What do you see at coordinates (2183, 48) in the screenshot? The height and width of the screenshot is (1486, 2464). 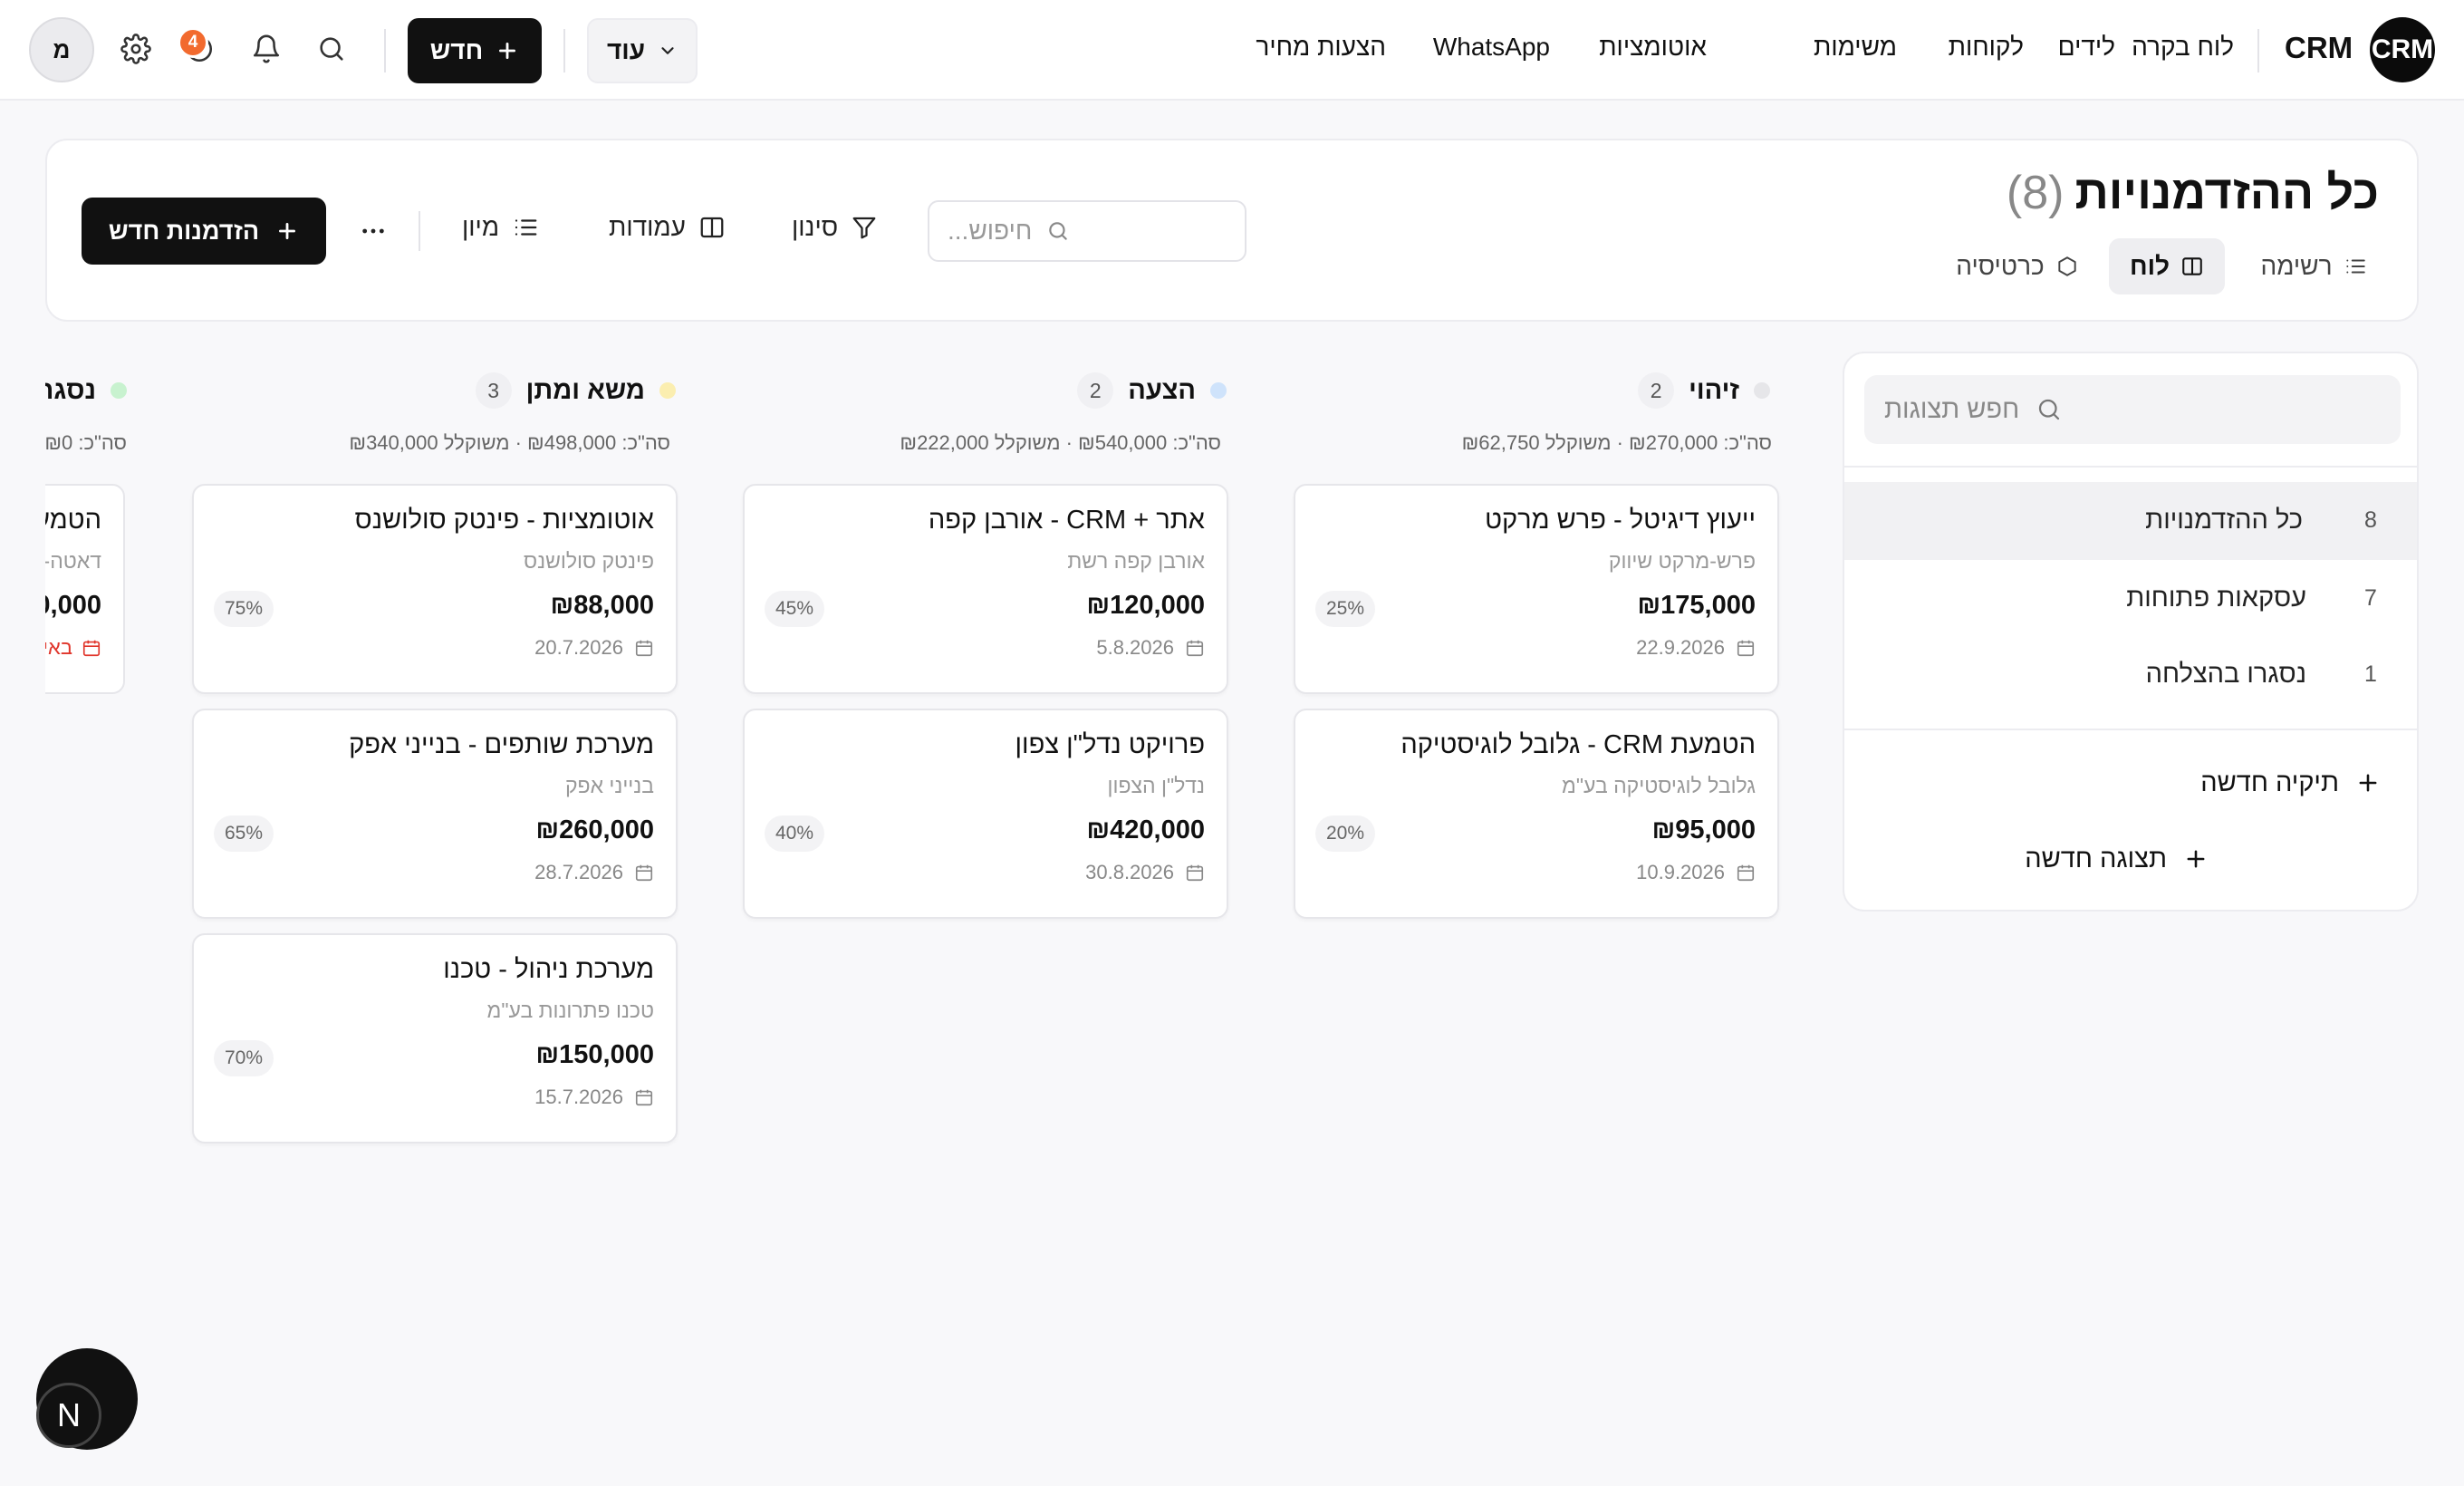 I see `nav-dashboard: לוח בקרה` at bounding box center [2183, 48].